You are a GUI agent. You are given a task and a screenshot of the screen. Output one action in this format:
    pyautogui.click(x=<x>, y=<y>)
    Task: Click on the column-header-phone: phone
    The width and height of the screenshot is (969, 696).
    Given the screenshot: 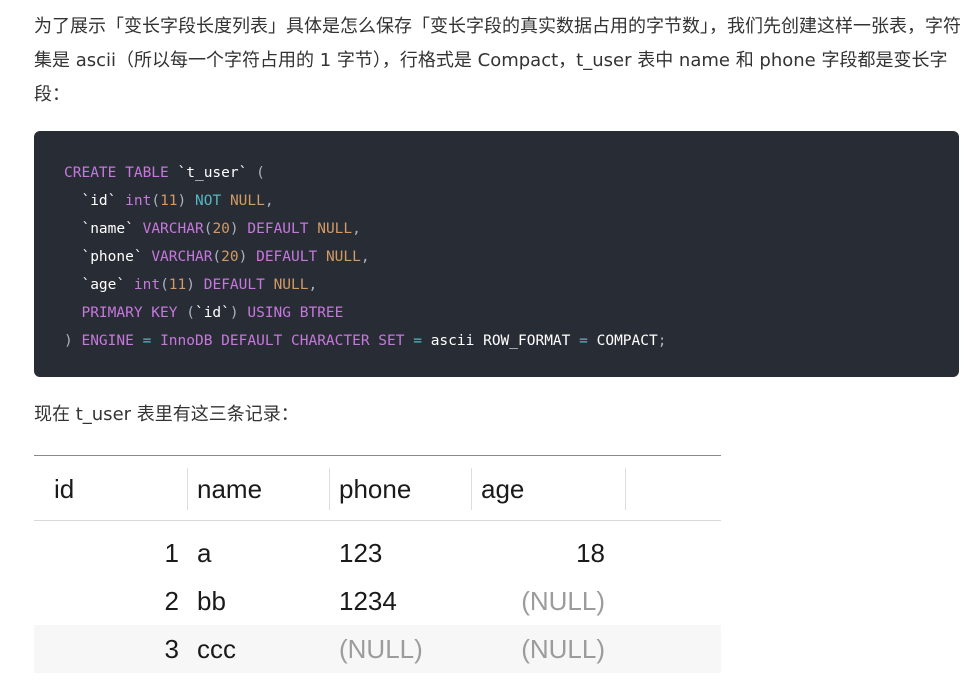 What is the action you would take?
    pyautogui.click(x=375, y=489)
    